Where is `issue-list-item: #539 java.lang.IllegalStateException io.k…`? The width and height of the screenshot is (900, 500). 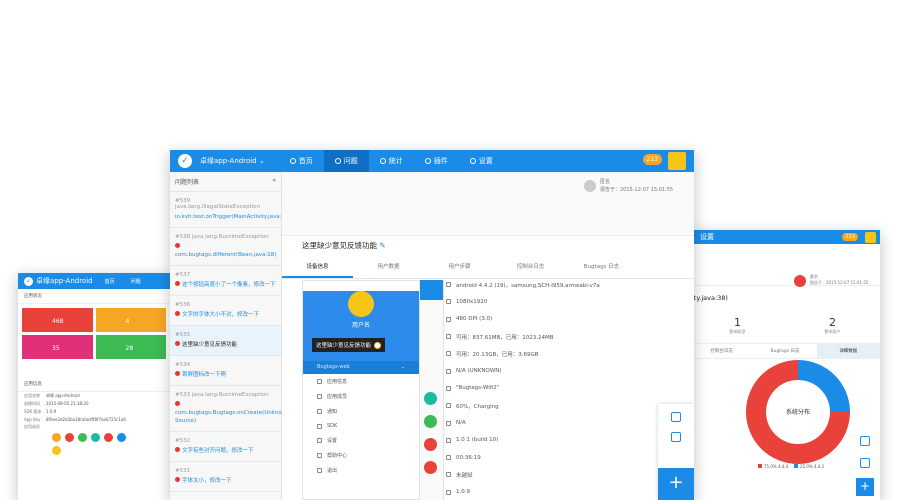 issue-list-item: #539 java.lang.IllegalStateException io.k… is located at coordinates (230, 210).